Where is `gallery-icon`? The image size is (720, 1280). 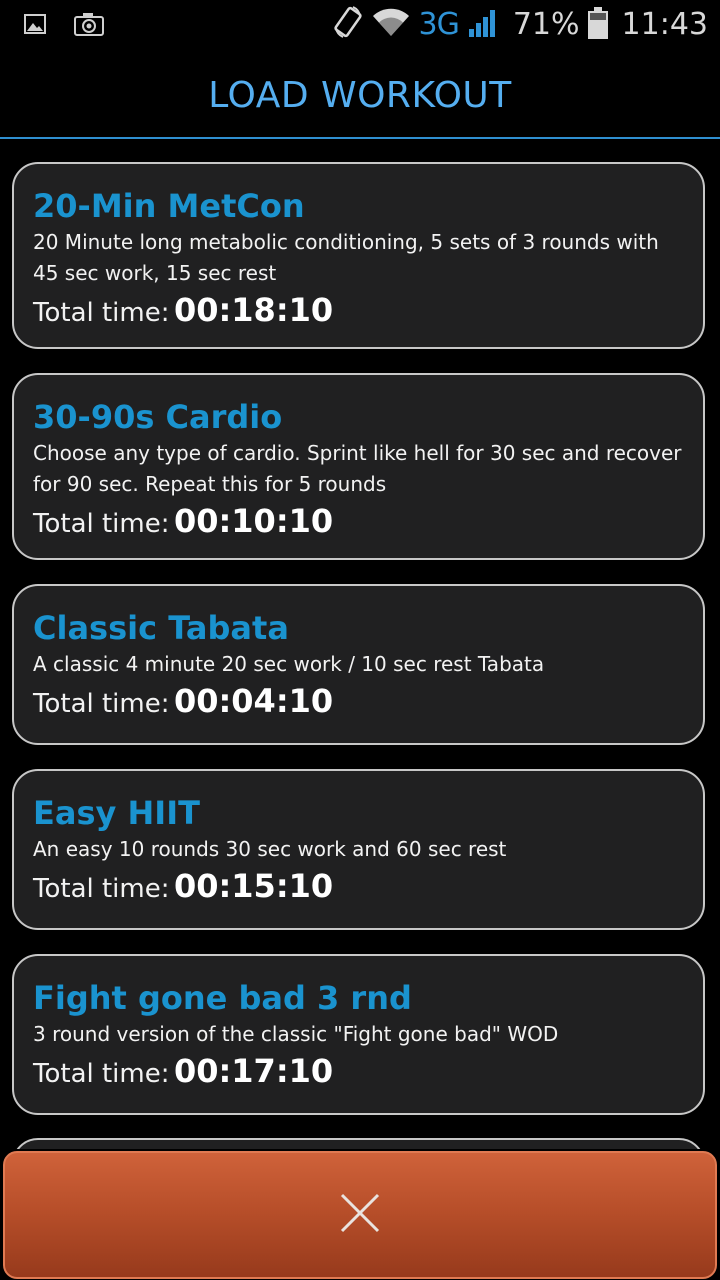
gallery-icon is located at coordinates (35, 26).